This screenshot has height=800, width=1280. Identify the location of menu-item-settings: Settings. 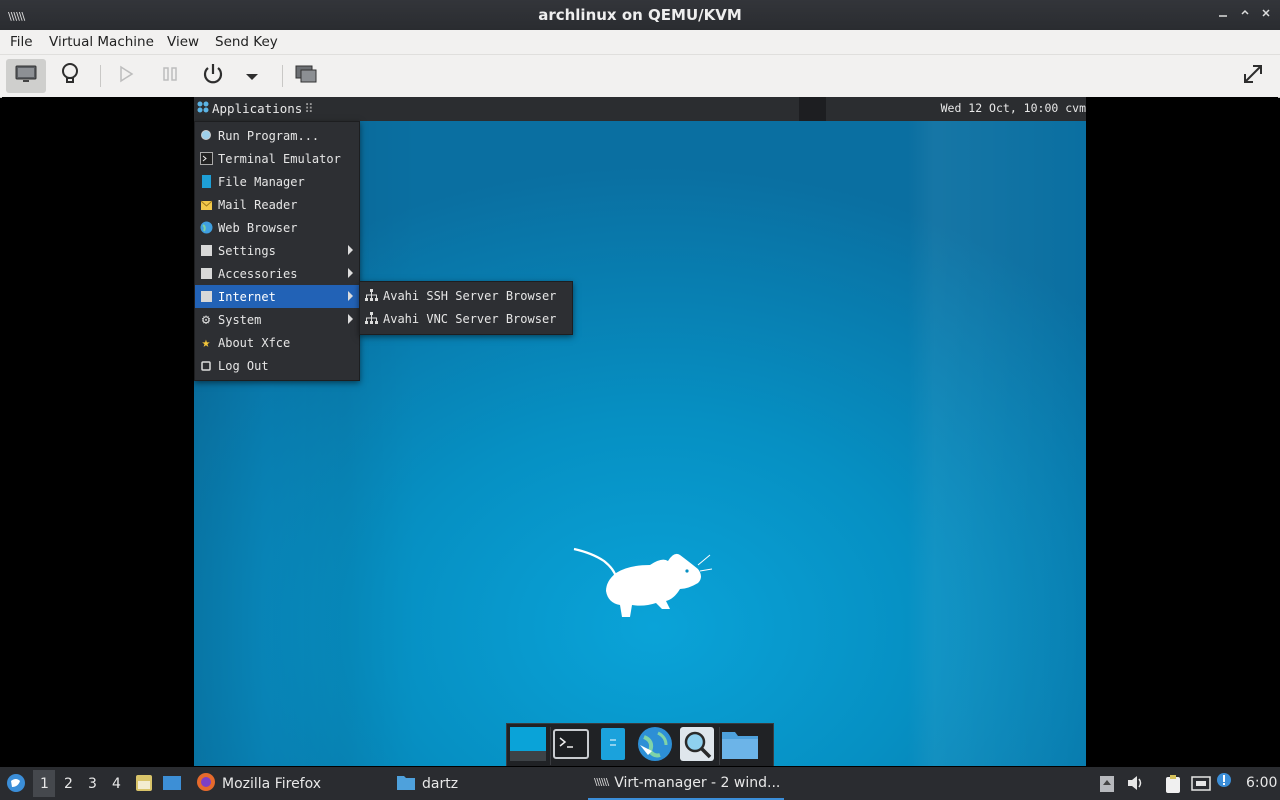
(277, 250).